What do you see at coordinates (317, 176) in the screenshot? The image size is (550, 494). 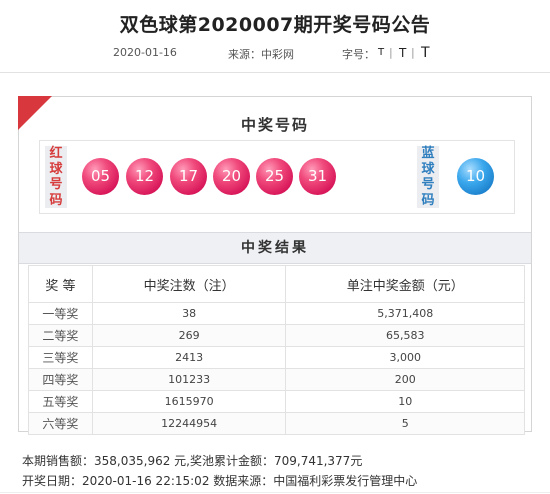 I see `red-ball: 31` at bounding box center [317, 176].